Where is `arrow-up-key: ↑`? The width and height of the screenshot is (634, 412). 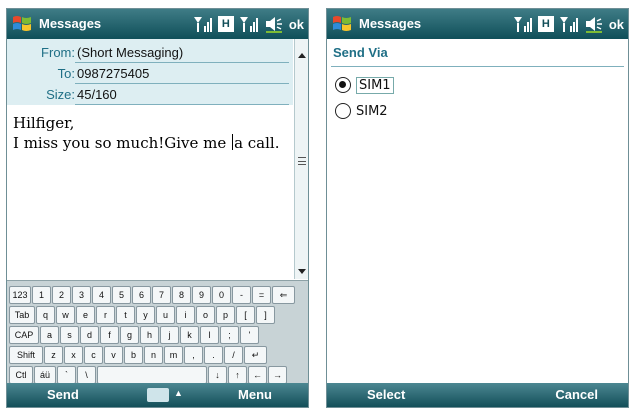 arrow-up-key: ↑ is located at coordinates (237, 375).